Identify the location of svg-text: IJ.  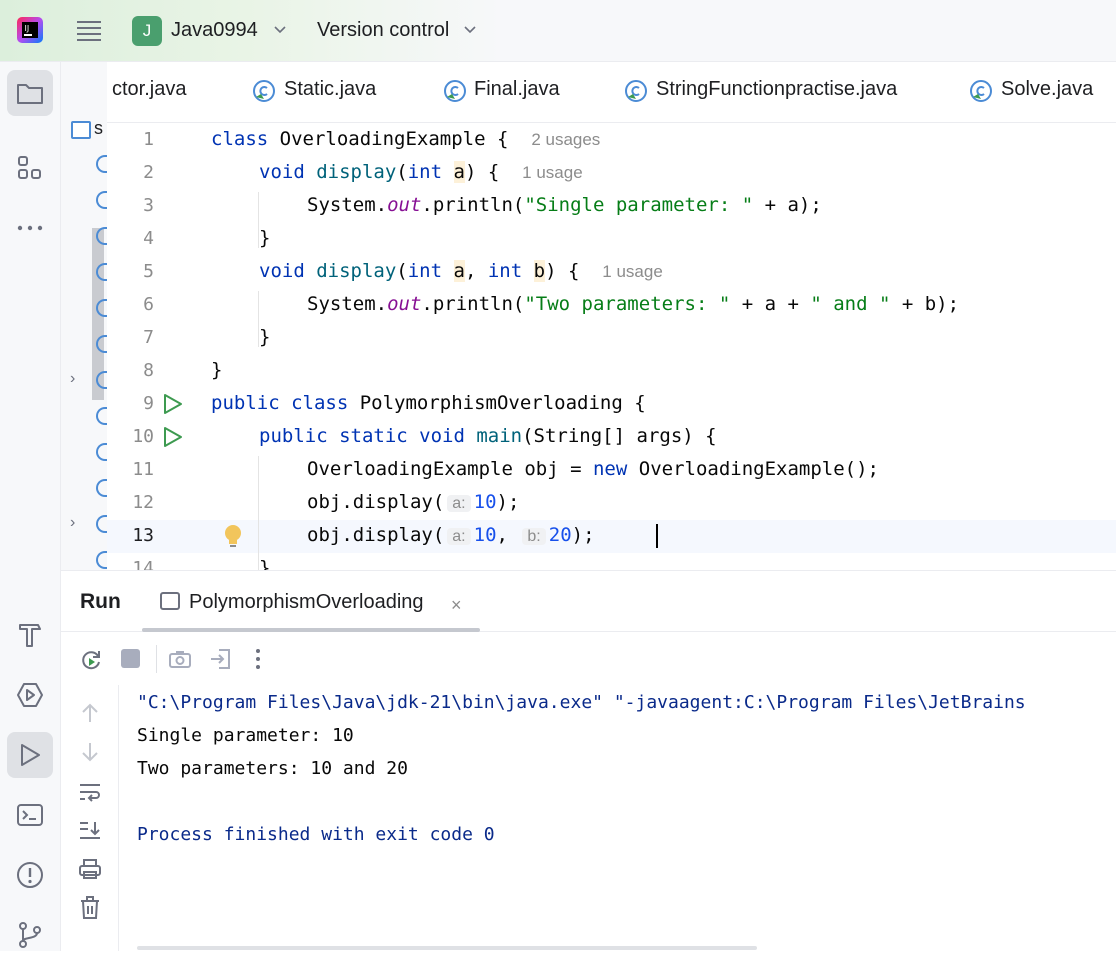
(27, 28).